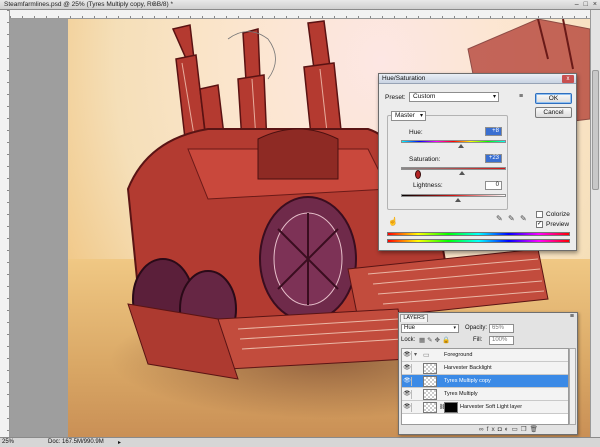  What do you see at coordinates (300, 14) in the screenshot?
I see `ruler-horizontal` at bounding box center [300, 14].